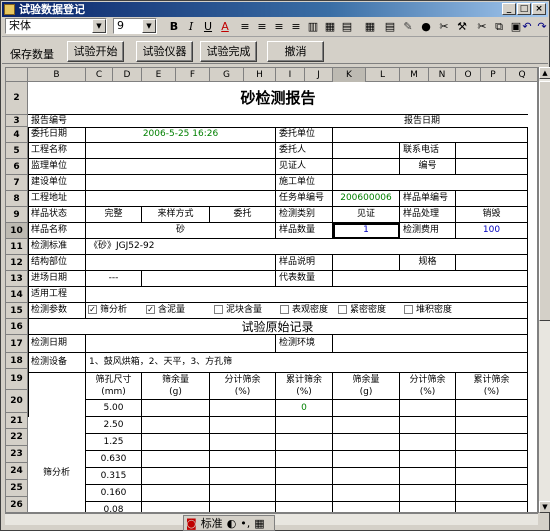 This screenshot has height=531, width=550. What do you see at coordinates (17, 279) in the screenshot?
I see `row-header: 13` at bounding box center [17, 279].